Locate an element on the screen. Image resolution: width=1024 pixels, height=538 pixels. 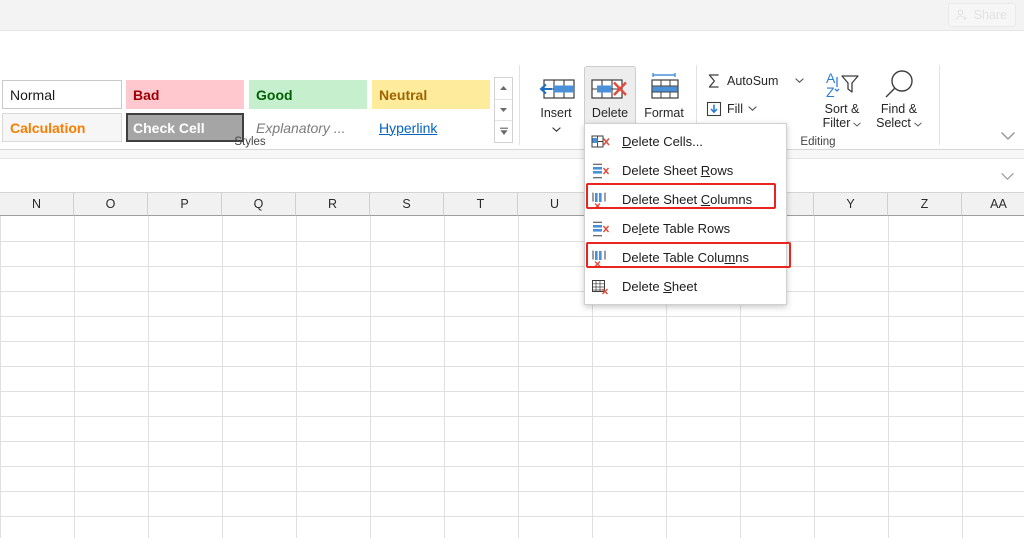
find-select-button: Find & Select is located at coordinates (899, 104).